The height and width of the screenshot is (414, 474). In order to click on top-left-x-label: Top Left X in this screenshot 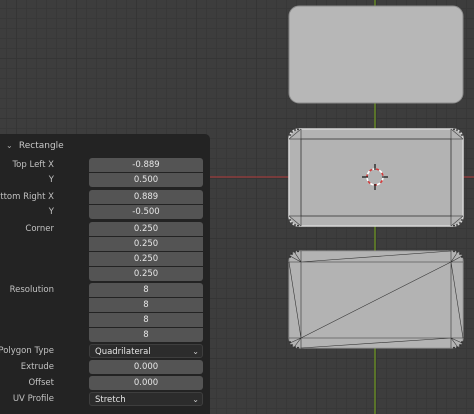, I will do `click(33, 165)`.